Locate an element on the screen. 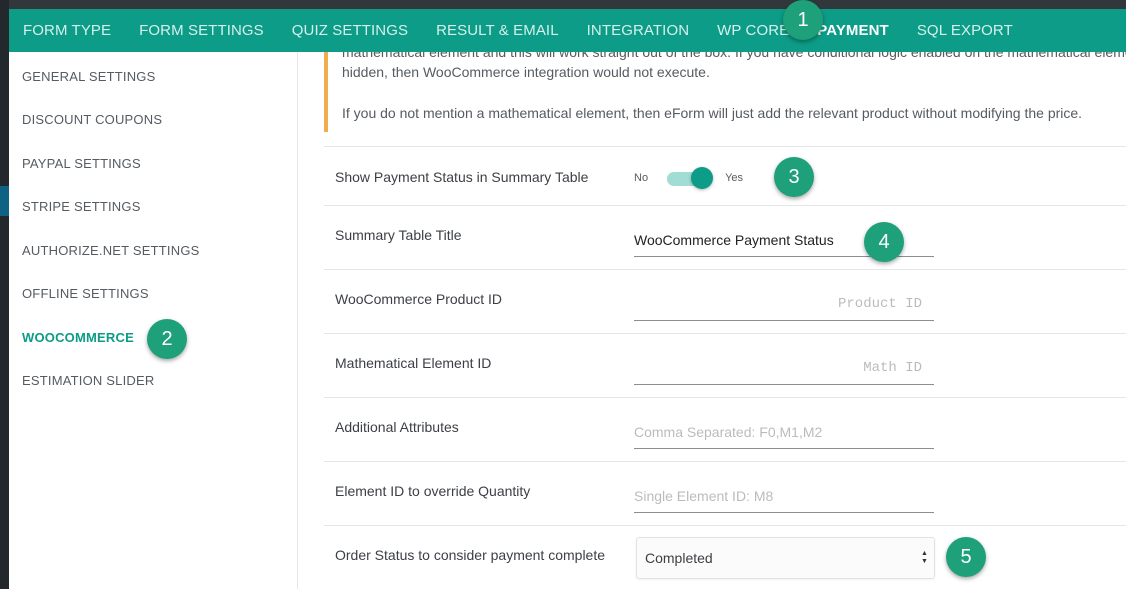 The image size is (1126, 589). product-id-label: WooCommerce Product ID is located at coordinates (419, 299).